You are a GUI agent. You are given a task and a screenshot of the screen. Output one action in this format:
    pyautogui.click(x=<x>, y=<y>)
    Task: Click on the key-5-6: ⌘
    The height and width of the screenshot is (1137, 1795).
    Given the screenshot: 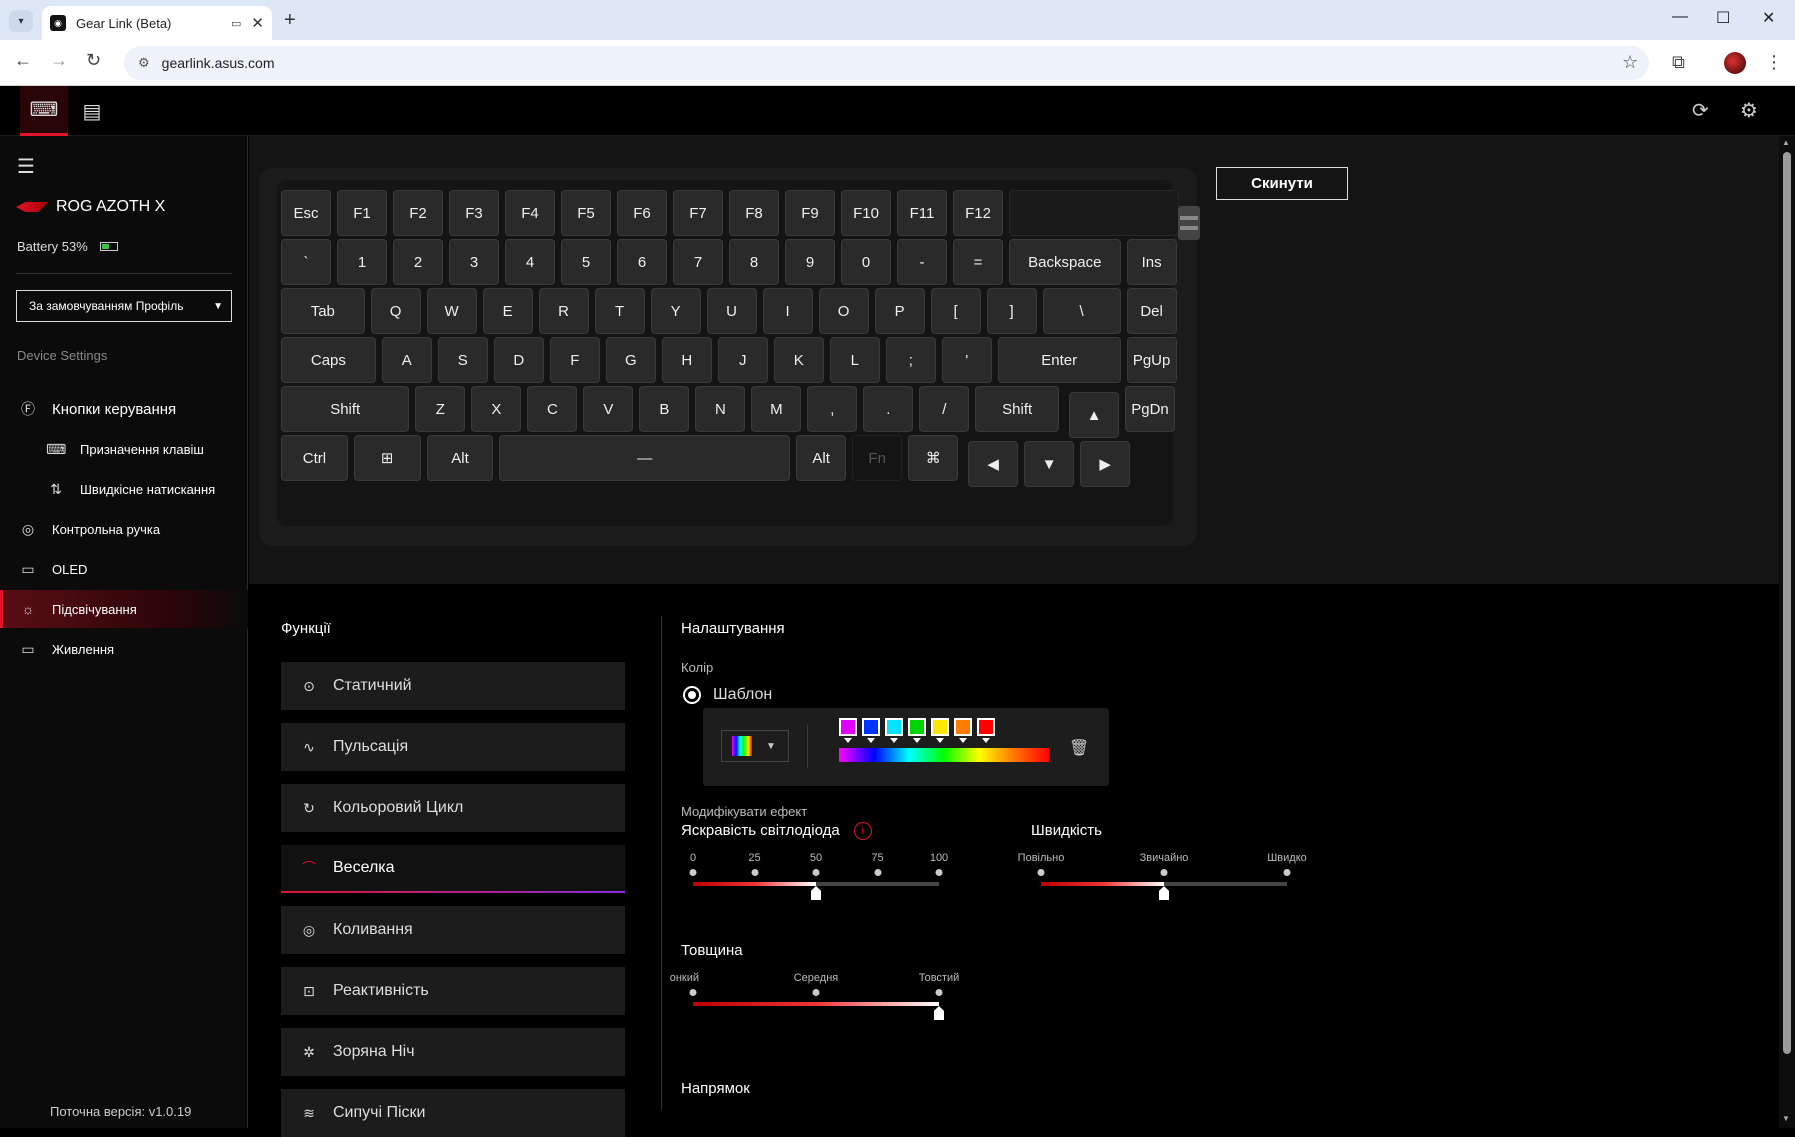 What is the action you would take?
    pyautogui.click(x=933, y=458)
    